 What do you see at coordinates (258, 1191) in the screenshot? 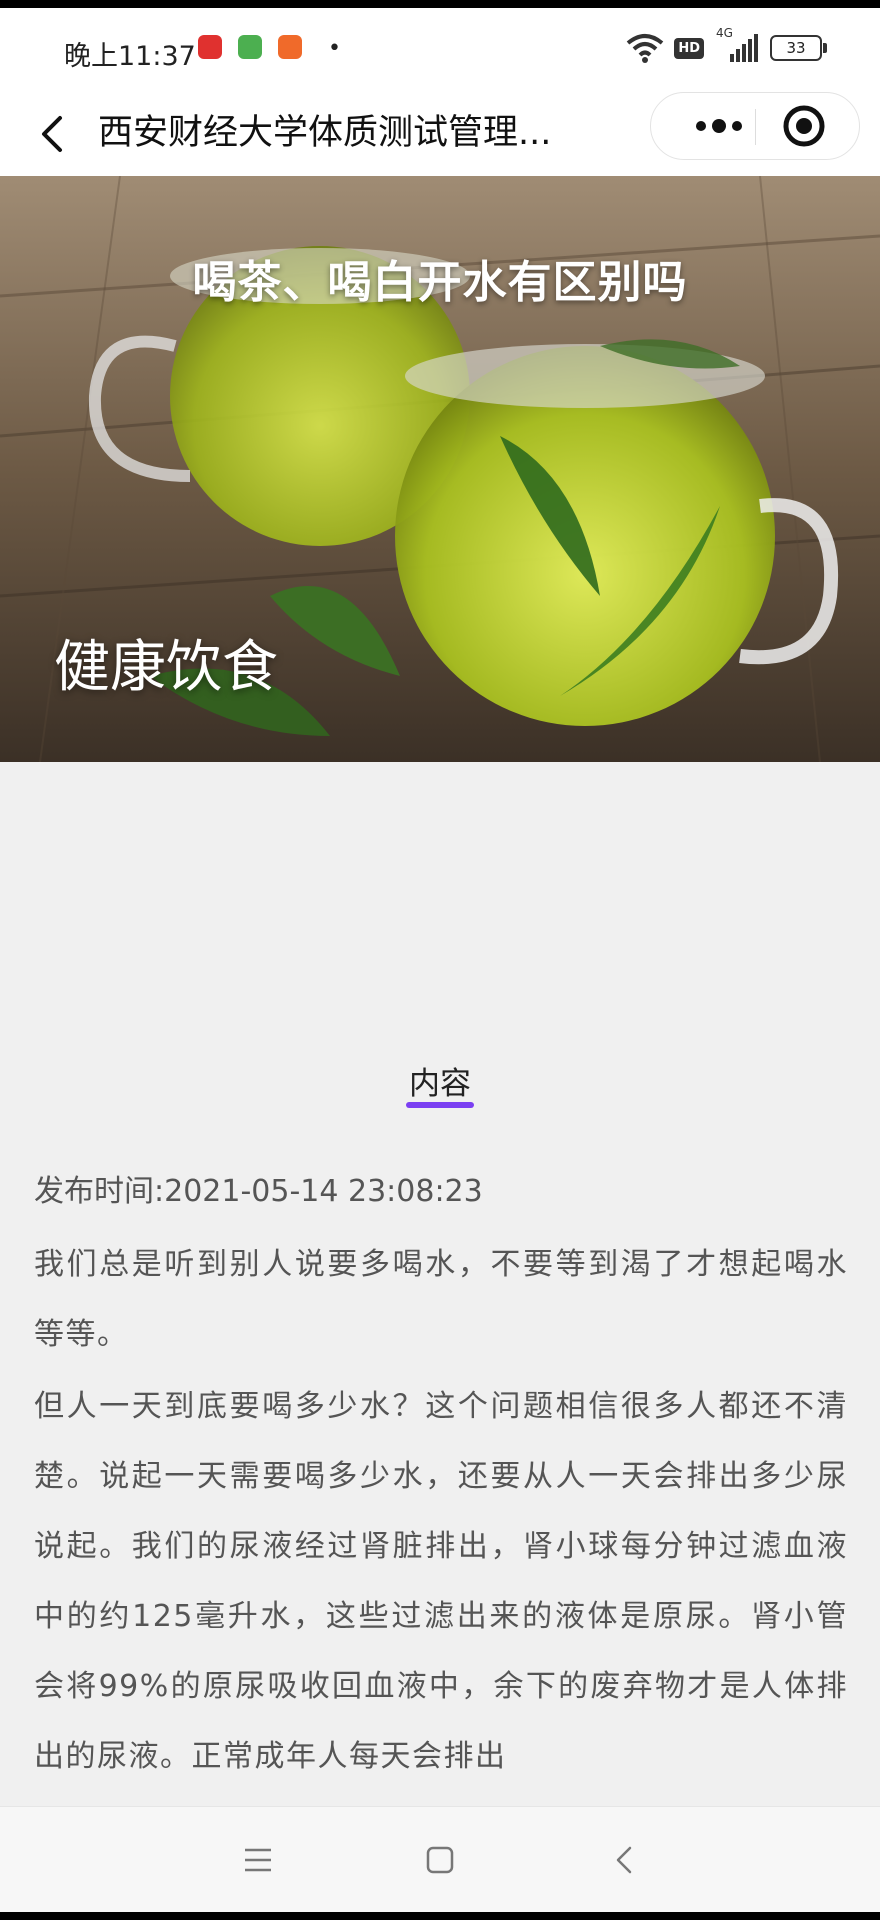
I see `publish-time: 发布时间:2021-05-14 23:08:23` at bounding box center [258, 1191].